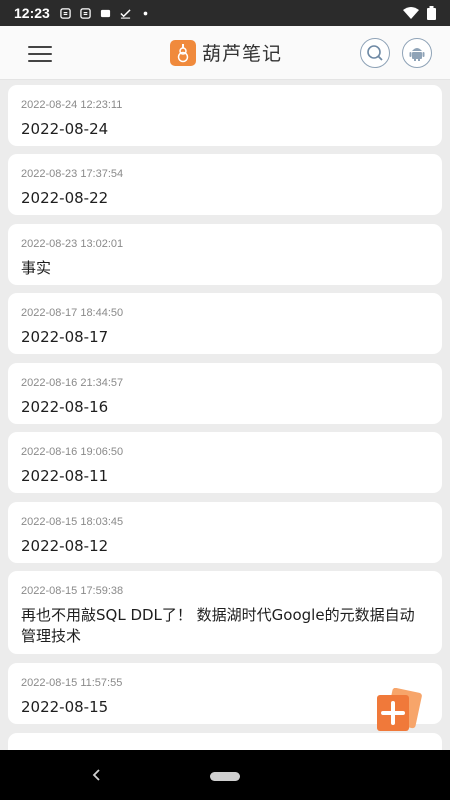  I want to click on add-note-button, so click(399, 710).